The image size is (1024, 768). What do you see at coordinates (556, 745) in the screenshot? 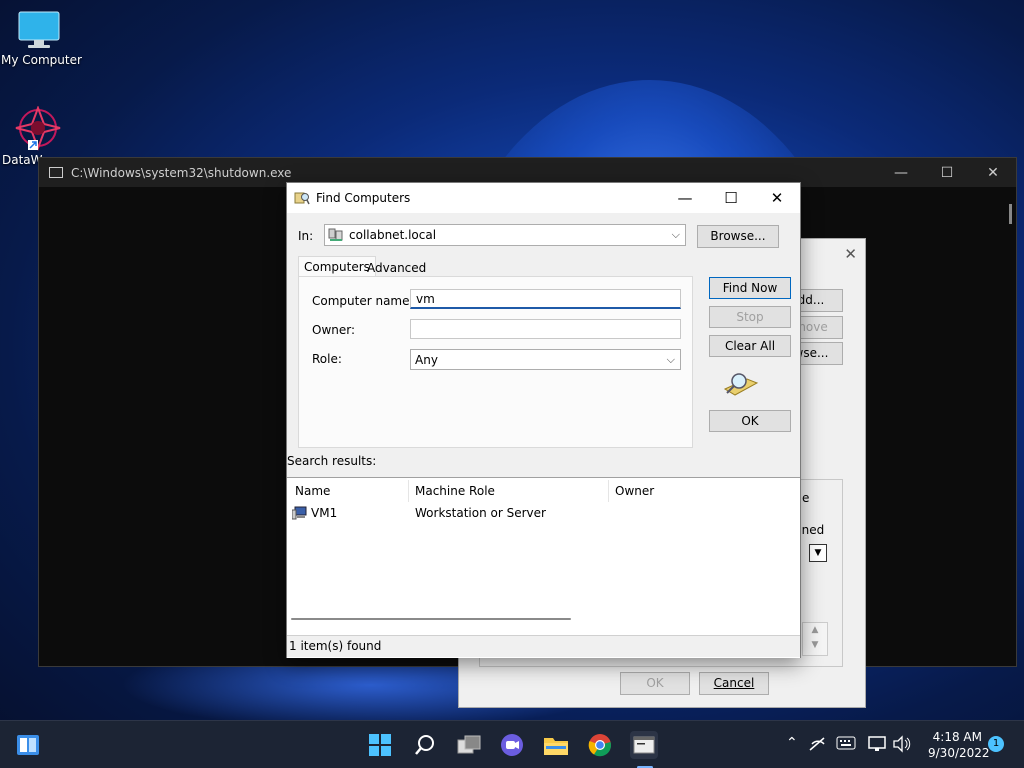
I see `file-explorer-icon` at bounding box center [556, 745].